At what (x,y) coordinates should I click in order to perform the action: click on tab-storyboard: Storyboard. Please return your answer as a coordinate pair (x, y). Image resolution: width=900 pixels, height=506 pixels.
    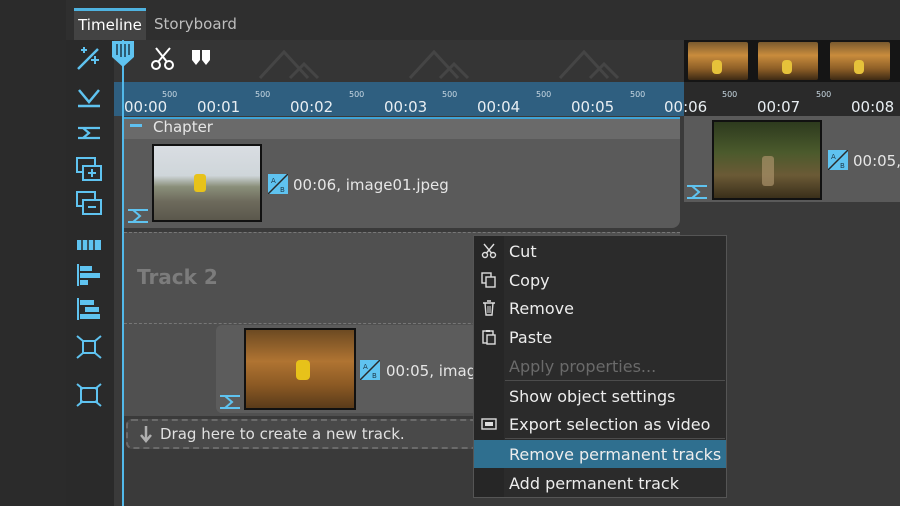
    Looking at the image, I should click on (195, 24).